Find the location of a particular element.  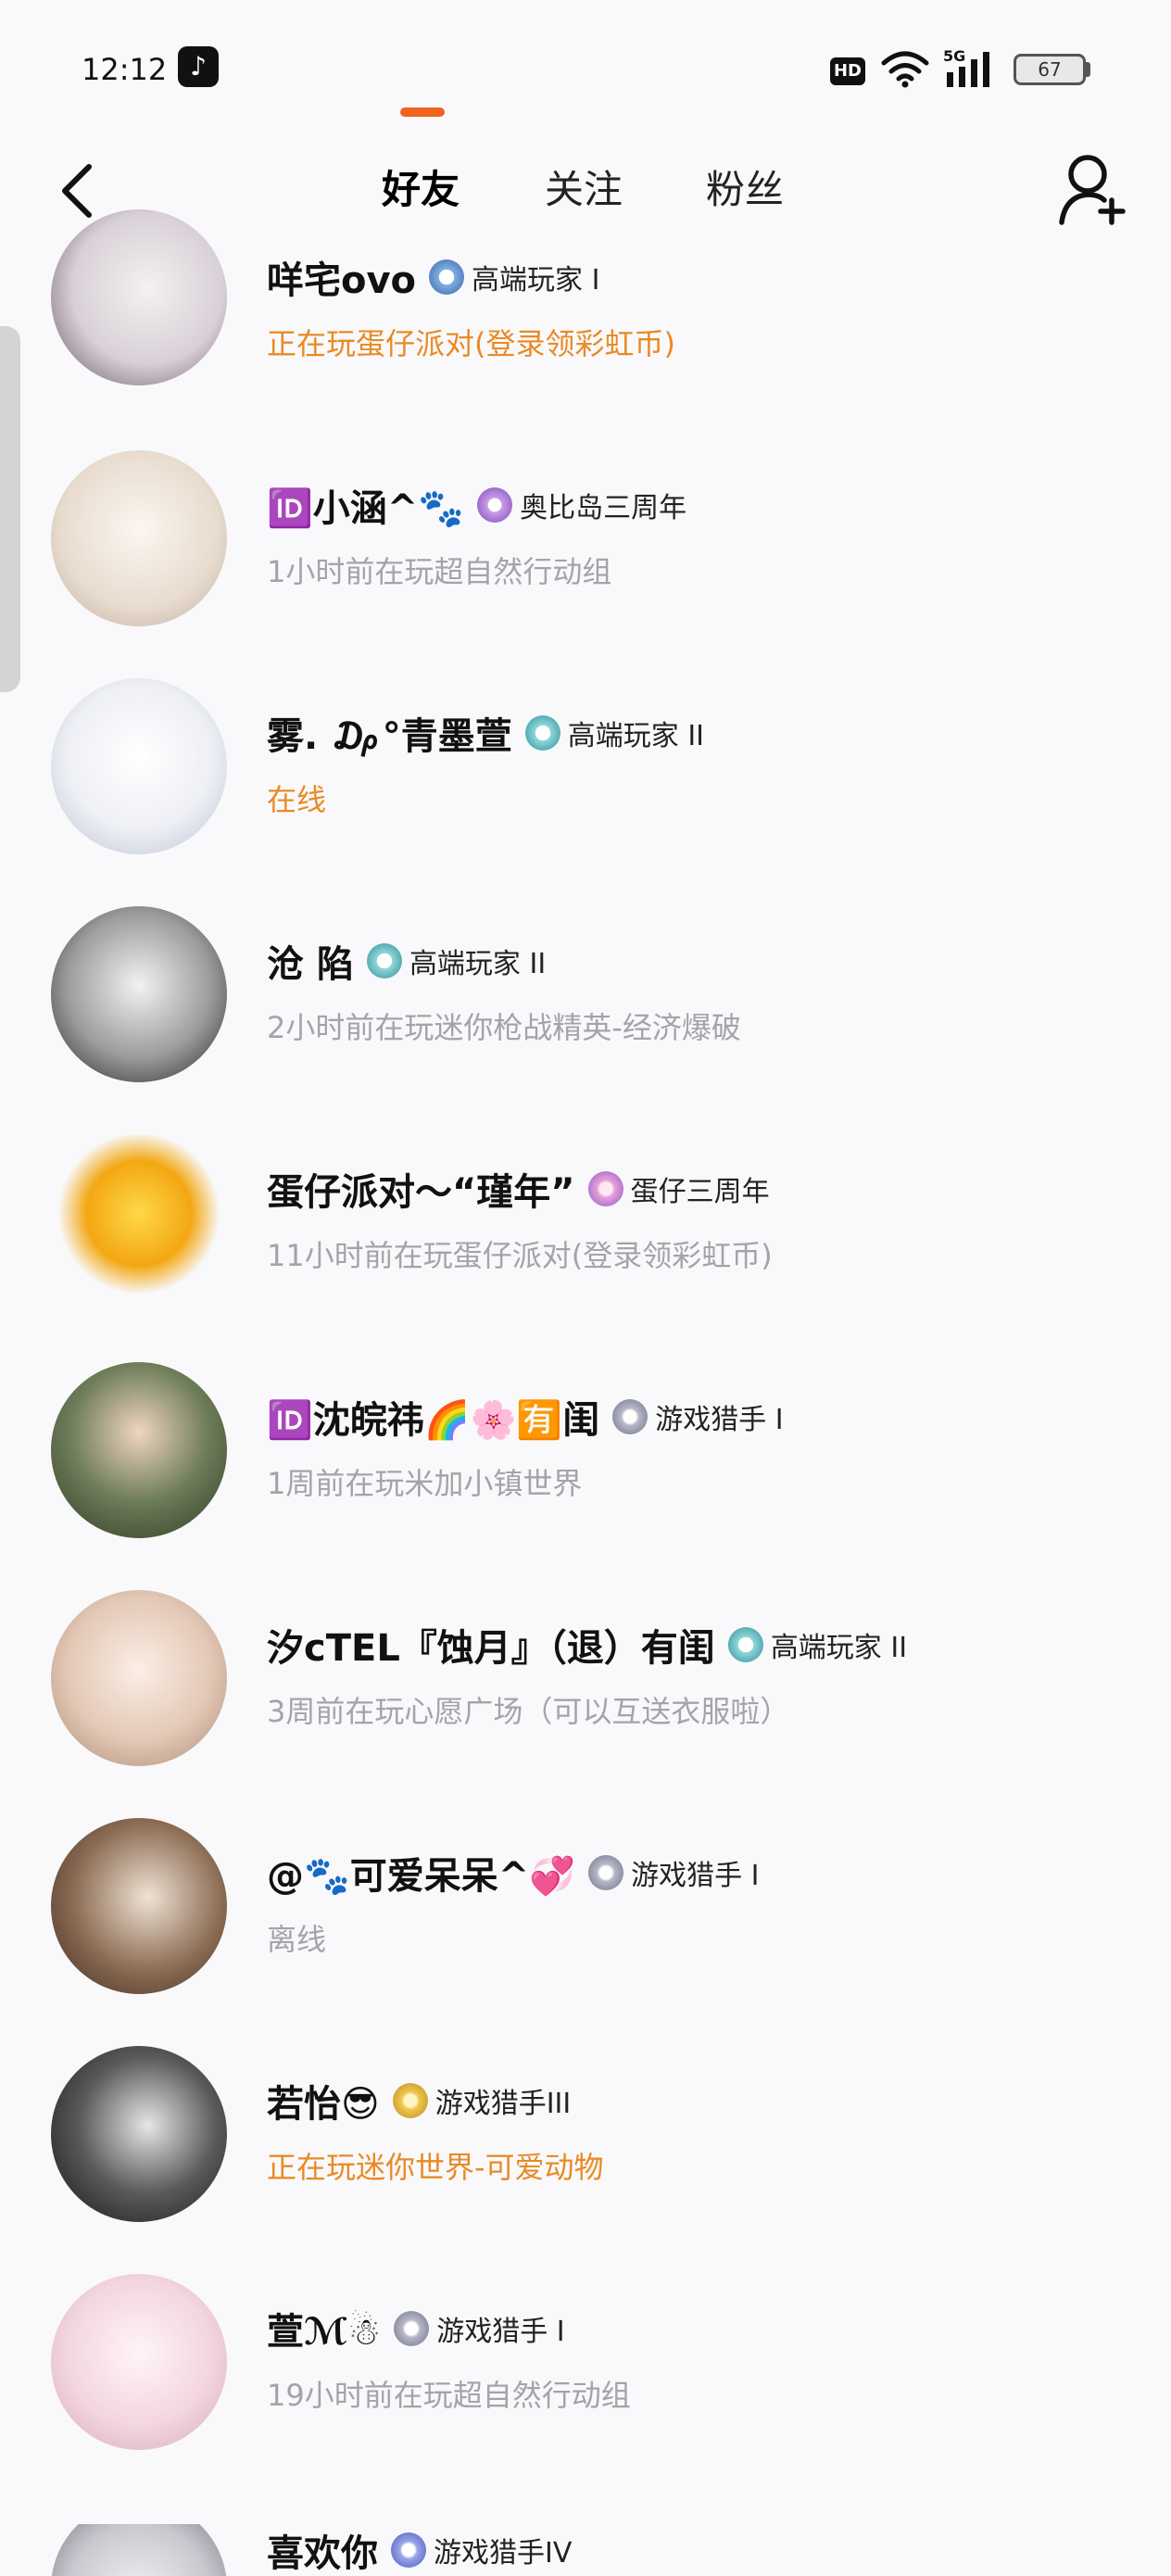

friend-name: 汐cTEL『蚀月』（退）有闺 is located at coordinates (491, 1649).